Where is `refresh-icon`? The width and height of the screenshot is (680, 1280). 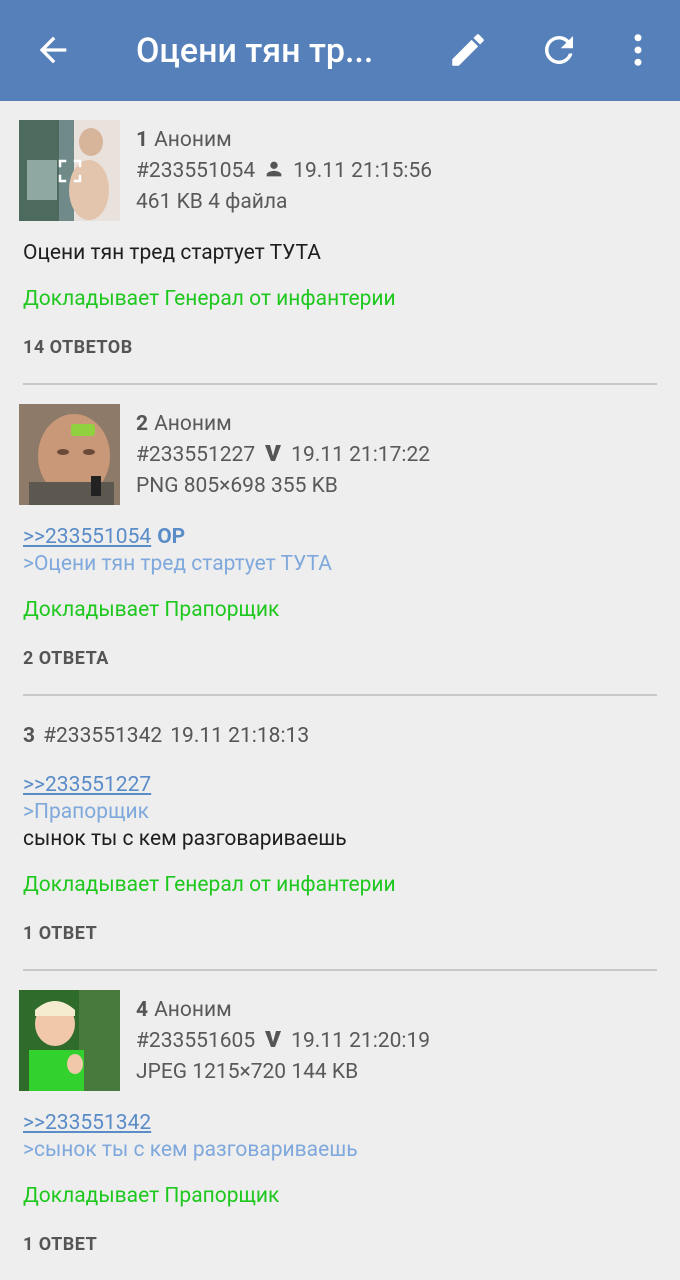 refresh-icon is located at coordinates (558, 49).